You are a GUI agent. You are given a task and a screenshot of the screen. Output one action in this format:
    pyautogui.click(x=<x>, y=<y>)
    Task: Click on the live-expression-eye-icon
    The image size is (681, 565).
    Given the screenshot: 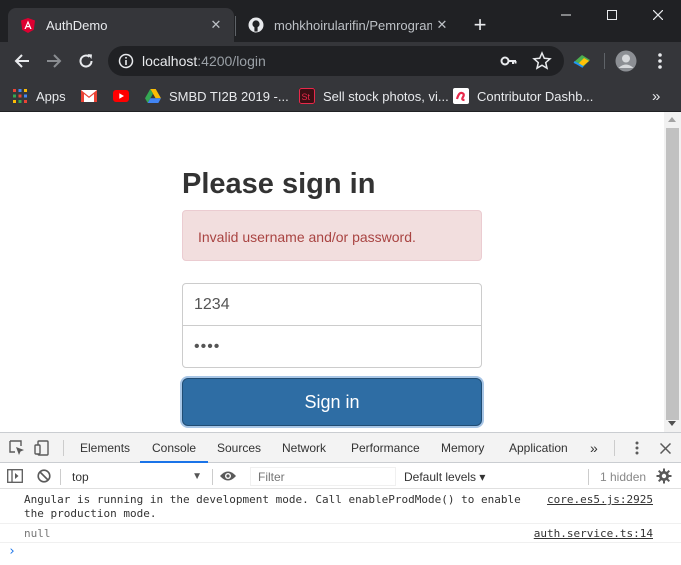 What is the action you would take?
    pyautogui.click(x=228, y=476)
    